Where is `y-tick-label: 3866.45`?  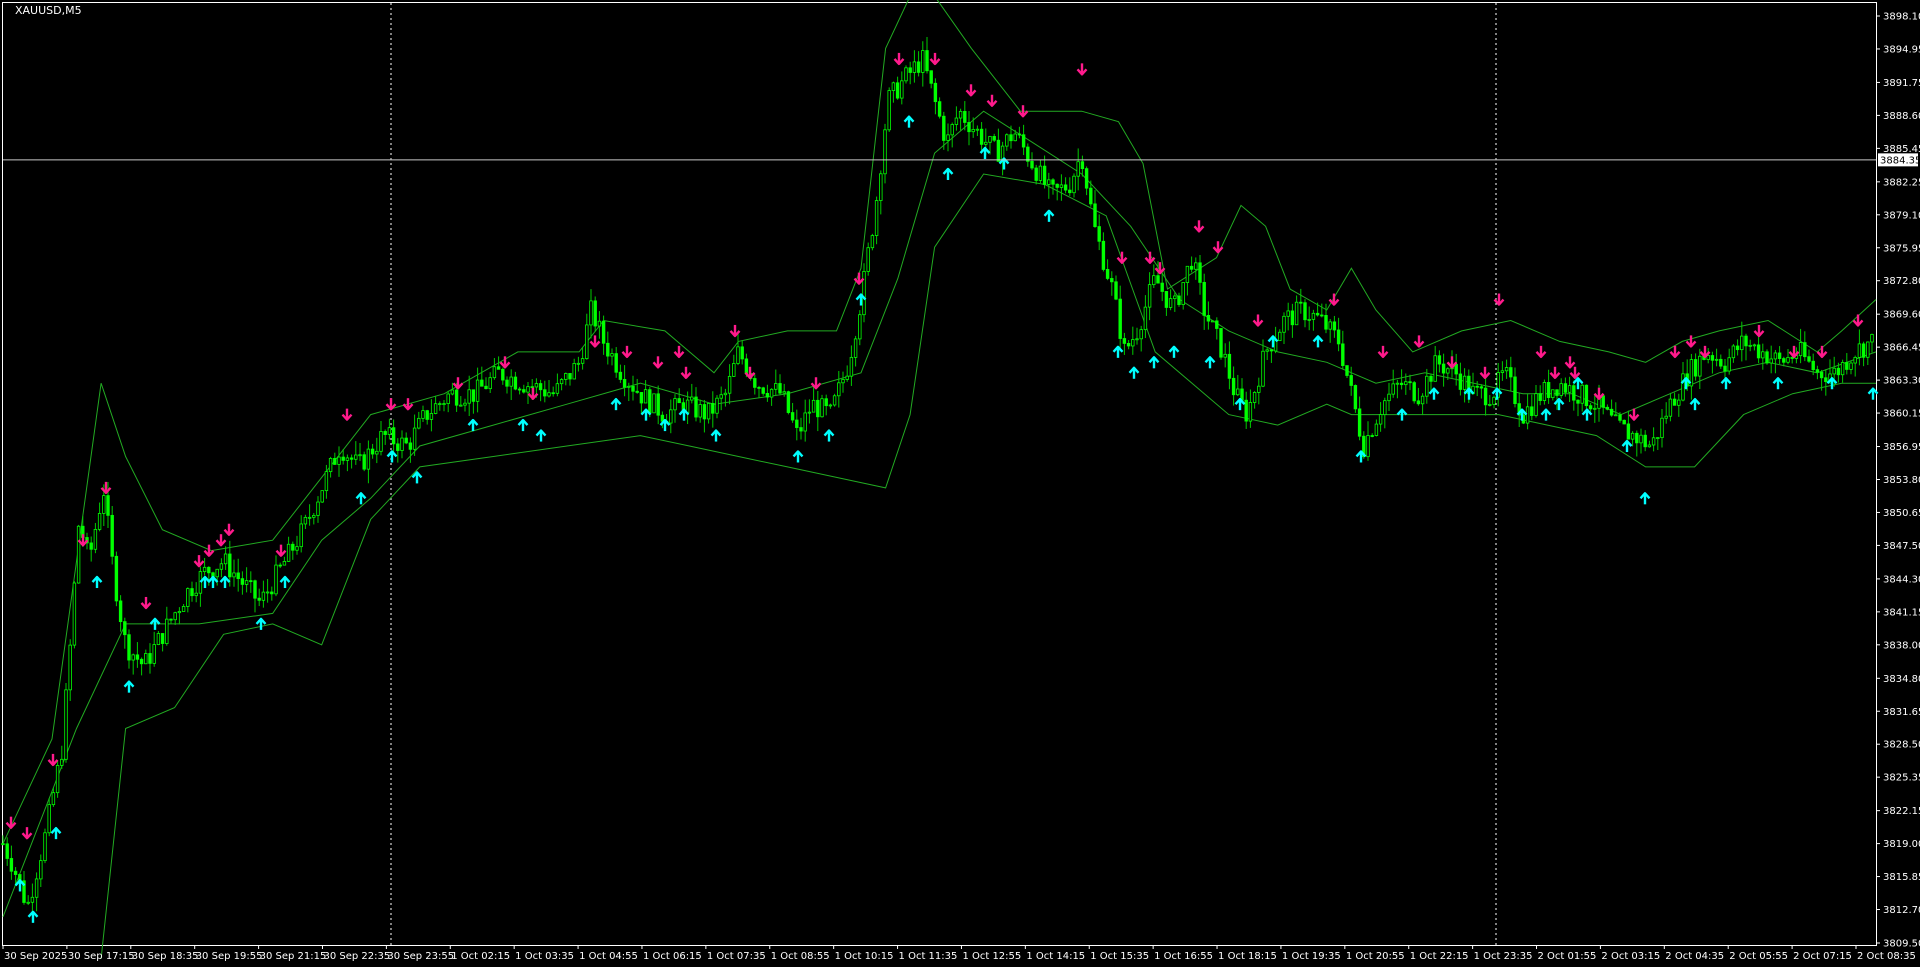 y-tick-label: 3866.45 is located at coordinates (1901, 348).